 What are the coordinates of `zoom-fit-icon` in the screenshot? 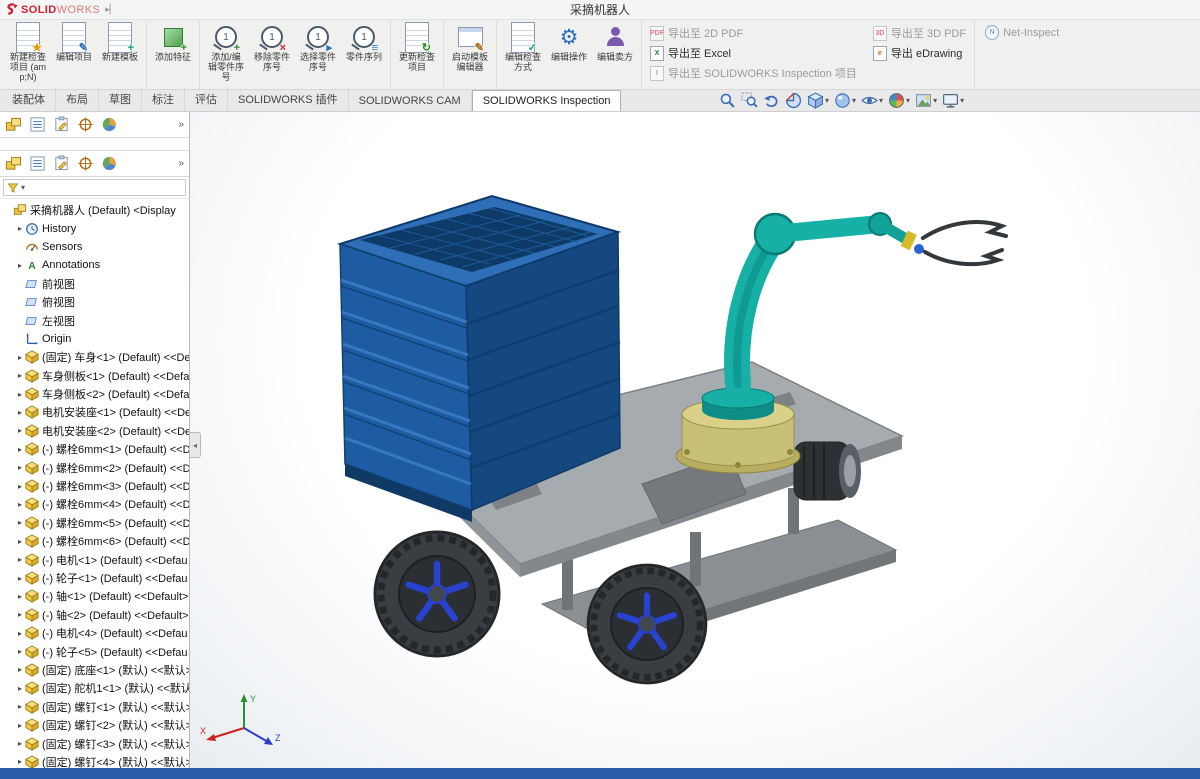 It's located at (727, 100).